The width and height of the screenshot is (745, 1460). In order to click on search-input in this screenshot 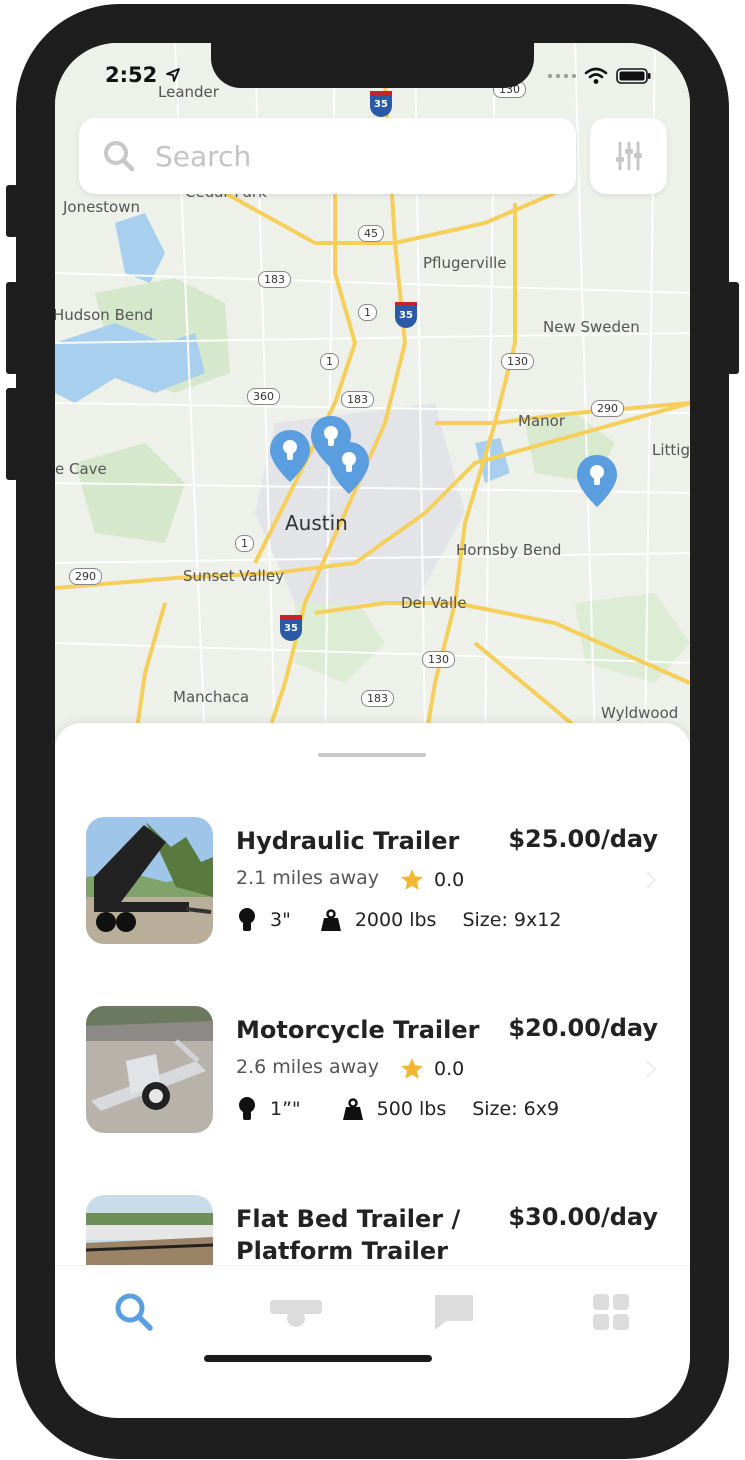, I will do `click(355, 156)`.